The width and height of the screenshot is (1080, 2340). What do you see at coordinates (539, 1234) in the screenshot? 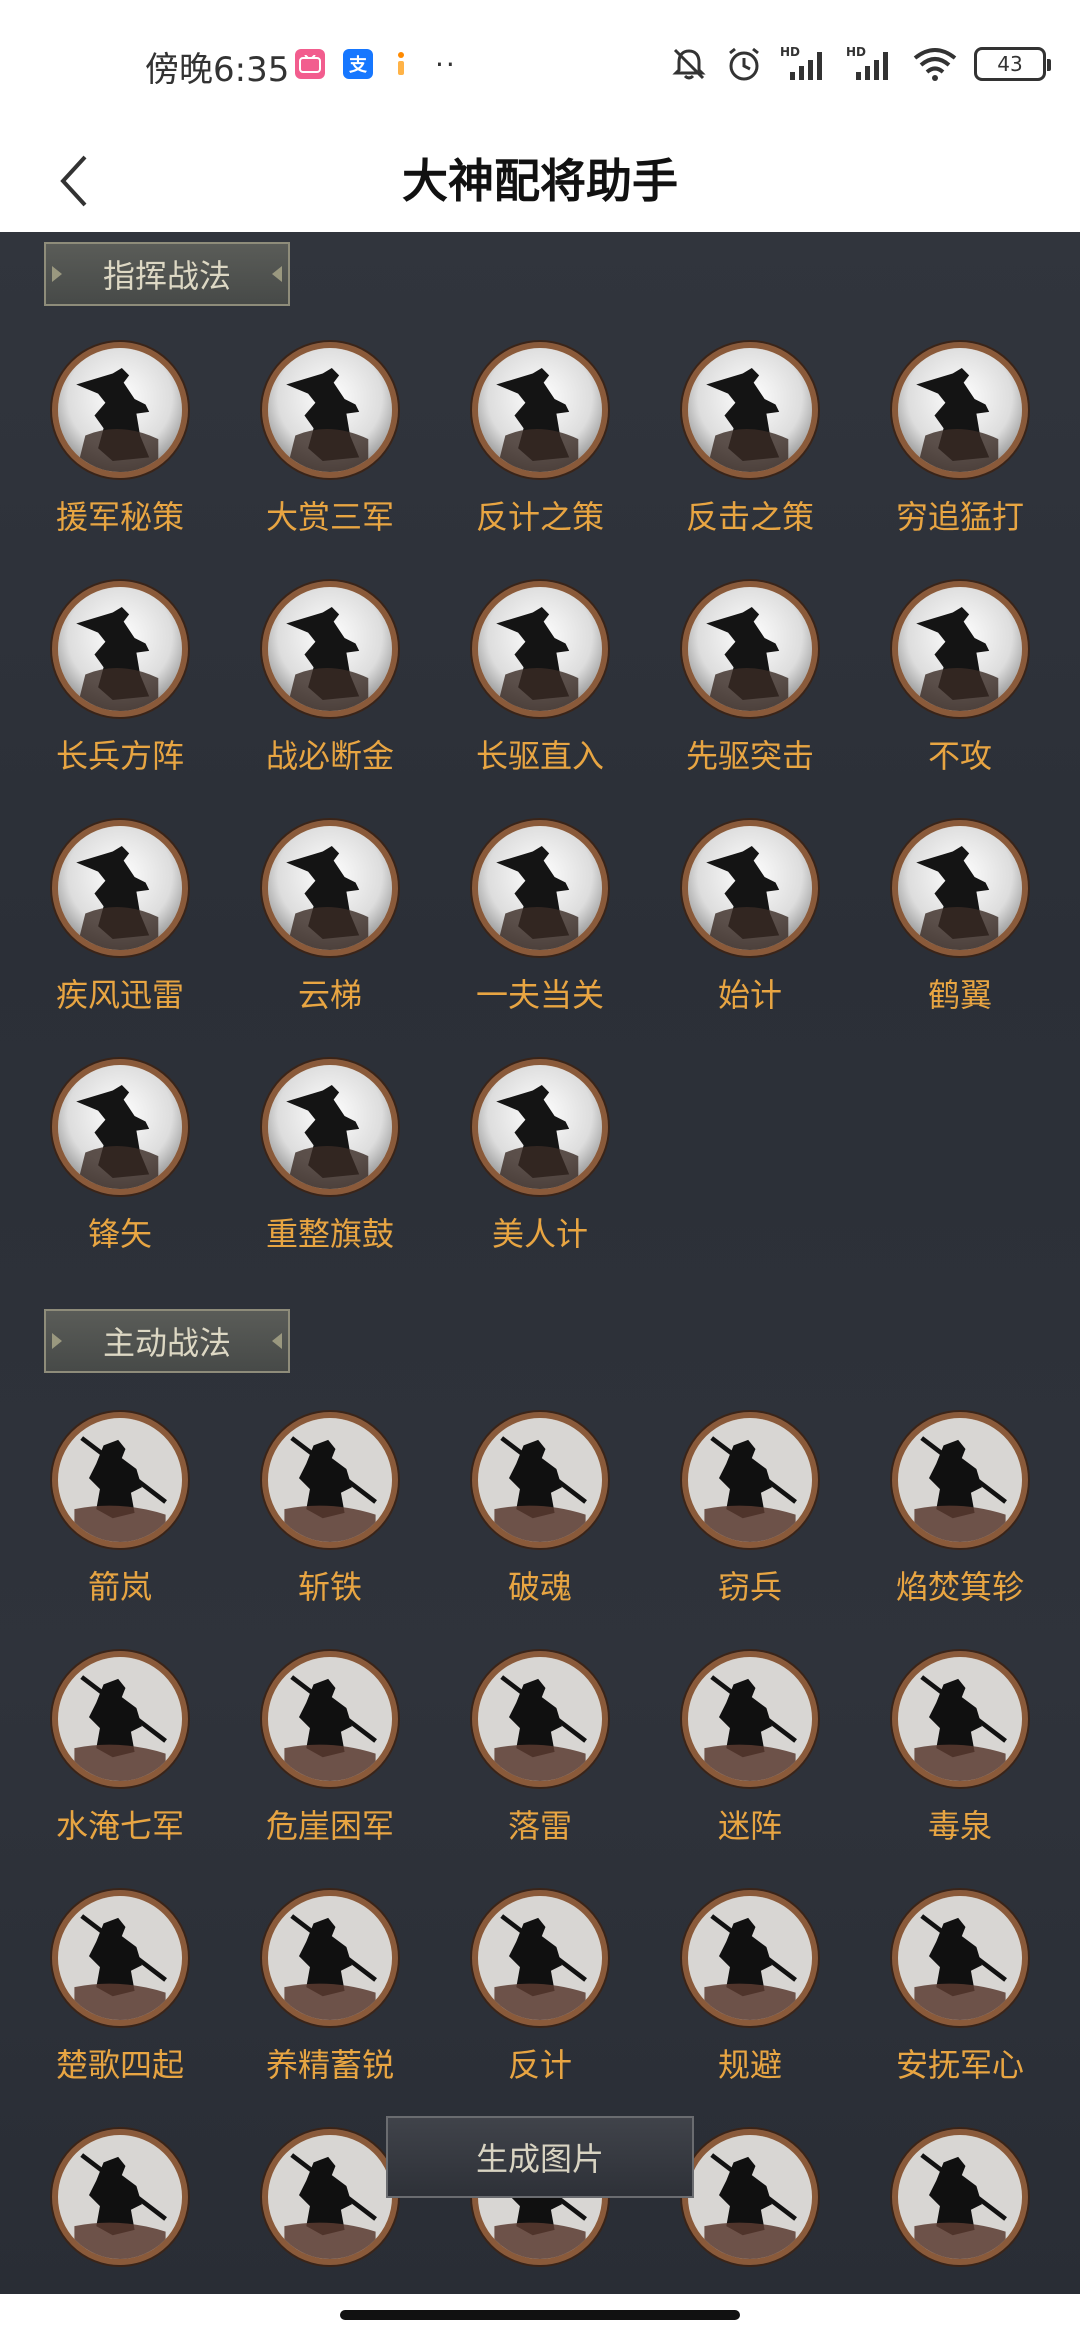
I see `skill-label: 美人计` at bounding box center [539, 1234].